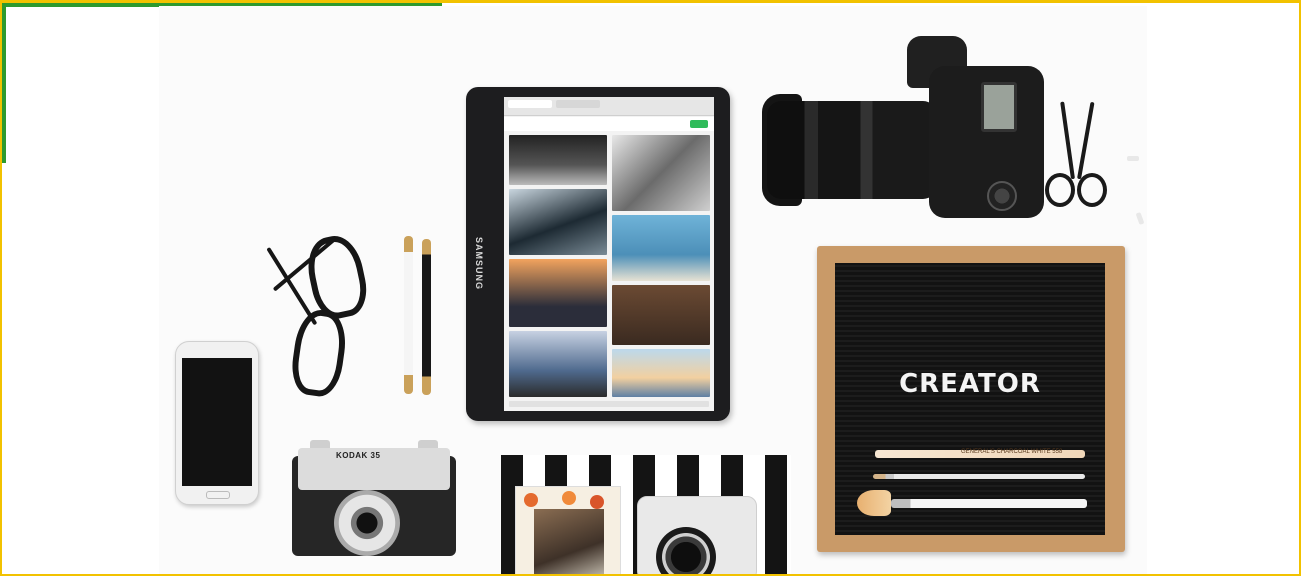  What do you see at coordinates (569, 541) in the screenshot?
I see `postcard-photo` at bounding box center [569, 541].